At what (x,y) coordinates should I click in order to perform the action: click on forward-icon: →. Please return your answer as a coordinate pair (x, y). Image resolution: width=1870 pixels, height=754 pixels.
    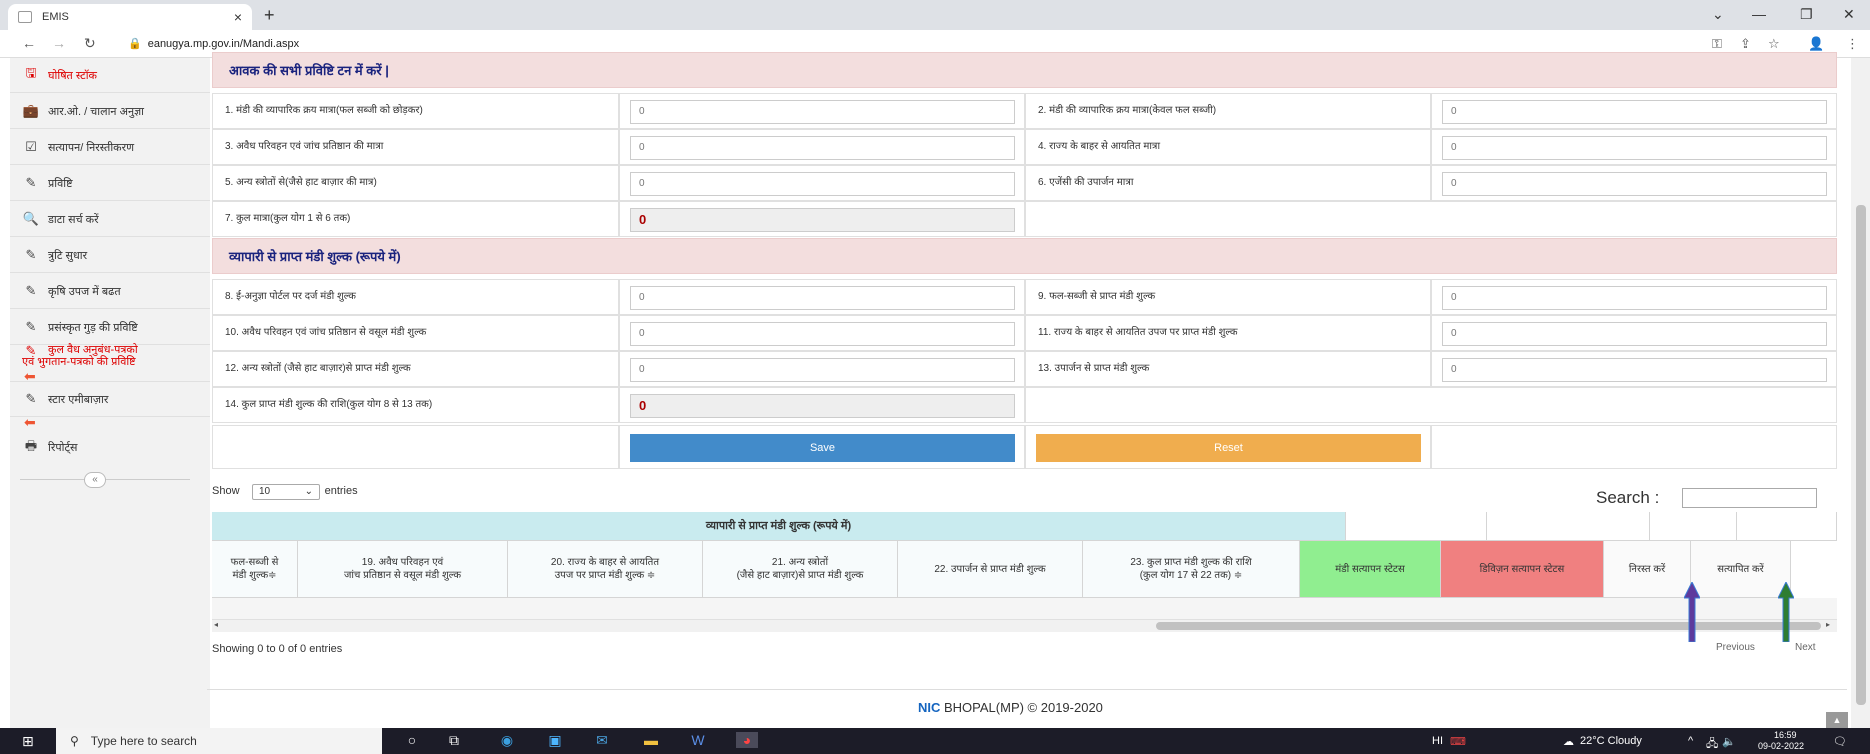
    Looking at the image, I should click on (59, 43).